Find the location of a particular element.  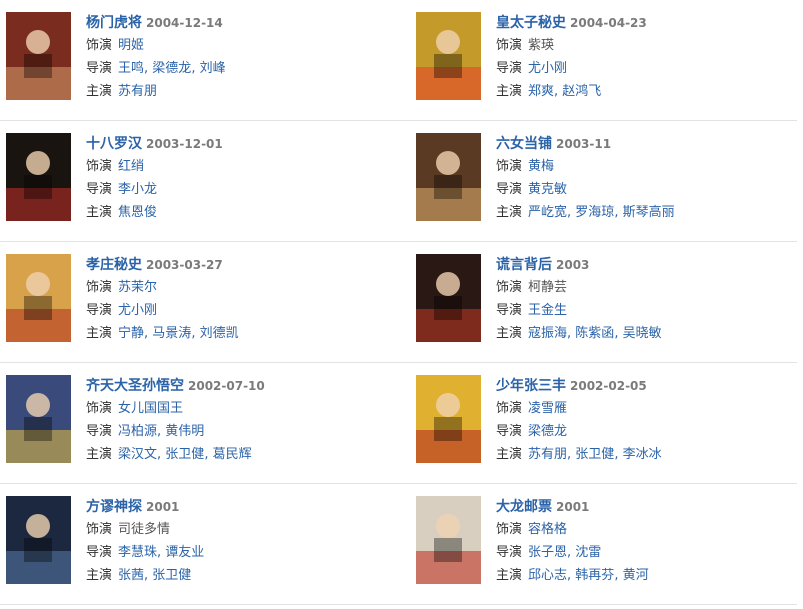

title-line: 方谬神探 2001 is located at coordinates (241, 507).